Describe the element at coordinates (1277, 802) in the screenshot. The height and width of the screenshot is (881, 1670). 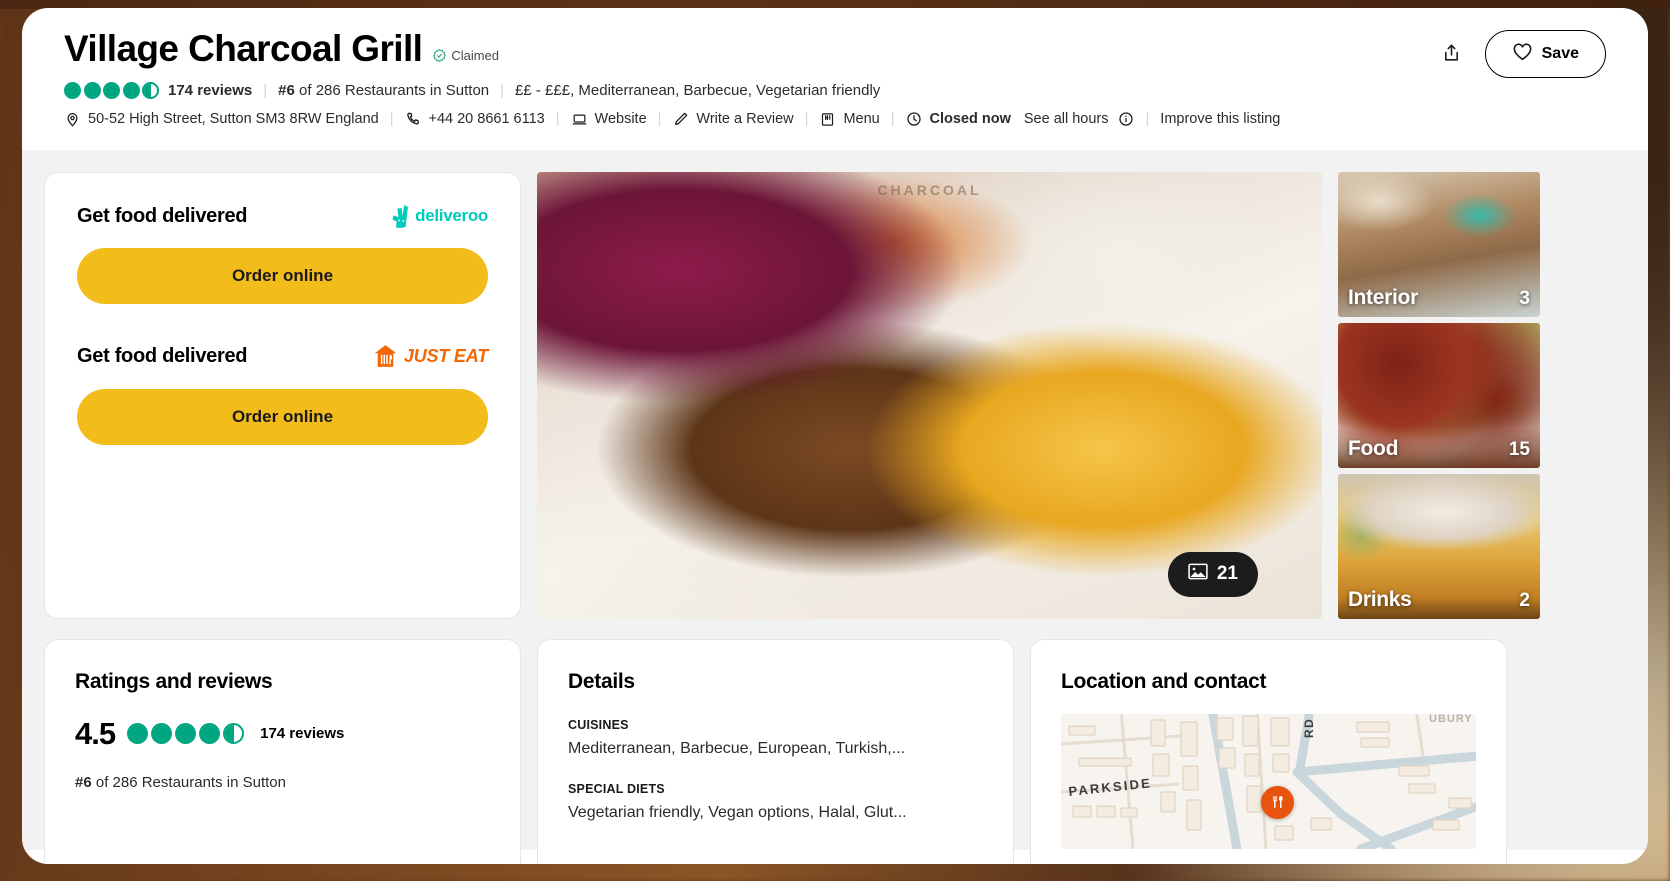
I see `restaurant-pin-icon` at that location.